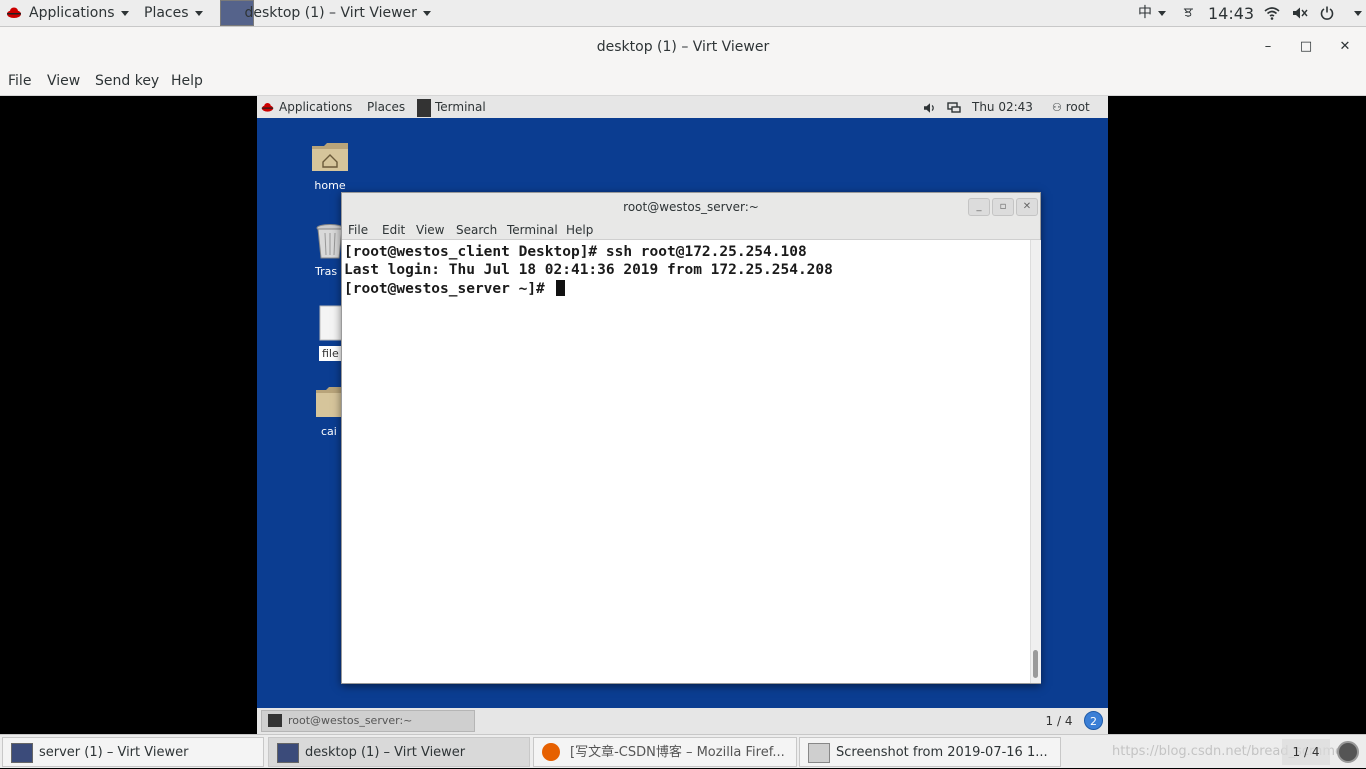  What do you see at coordinates (1152, 13) in the screenshot?
I see `input-method-indicator: 中` at bounding box center [1152, 13].